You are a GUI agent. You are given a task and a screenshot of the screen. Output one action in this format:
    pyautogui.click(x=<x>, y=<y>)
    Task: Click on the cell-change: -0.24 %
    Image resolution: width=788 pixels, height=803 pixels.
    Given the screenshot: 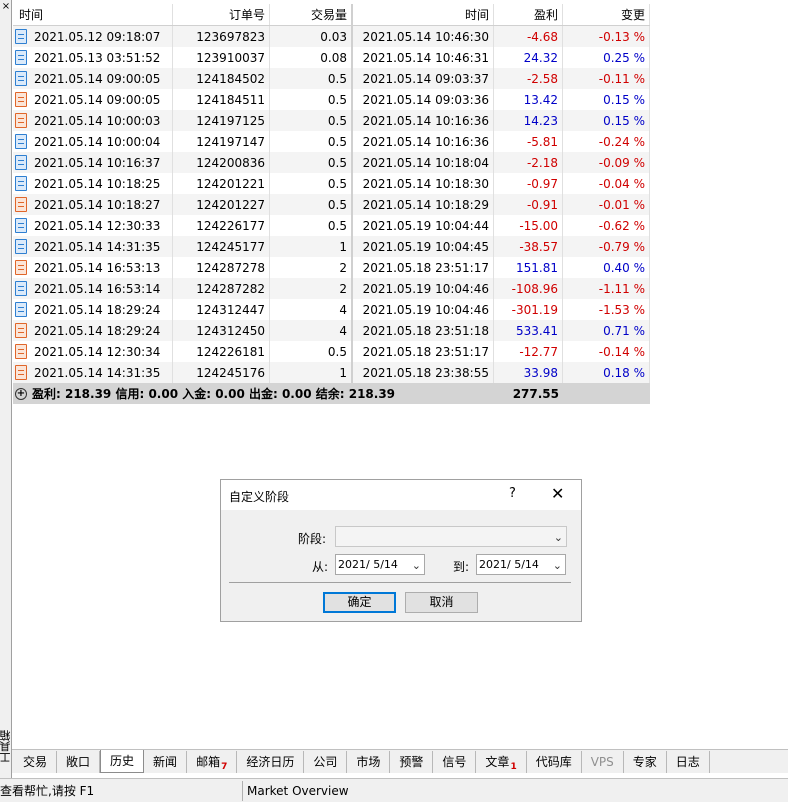 What is the action you would take?
    pyautogui.click(x=606, y=141)
    